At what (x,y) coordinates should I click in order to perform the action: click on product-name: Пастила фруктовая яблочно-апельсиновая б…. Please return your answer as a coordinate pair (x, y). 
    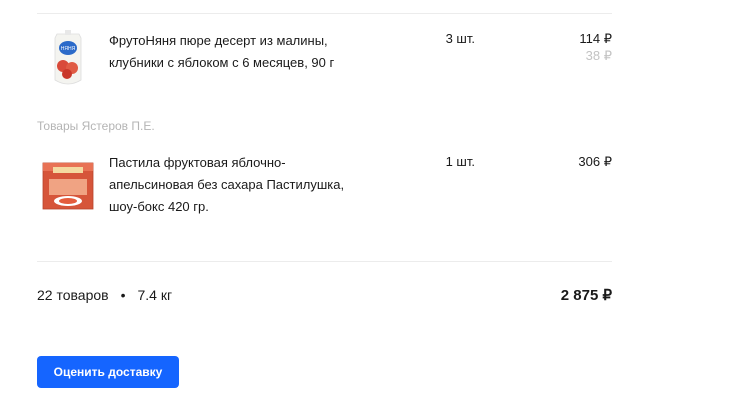
    Looking at the image, I should click on (236, 185).